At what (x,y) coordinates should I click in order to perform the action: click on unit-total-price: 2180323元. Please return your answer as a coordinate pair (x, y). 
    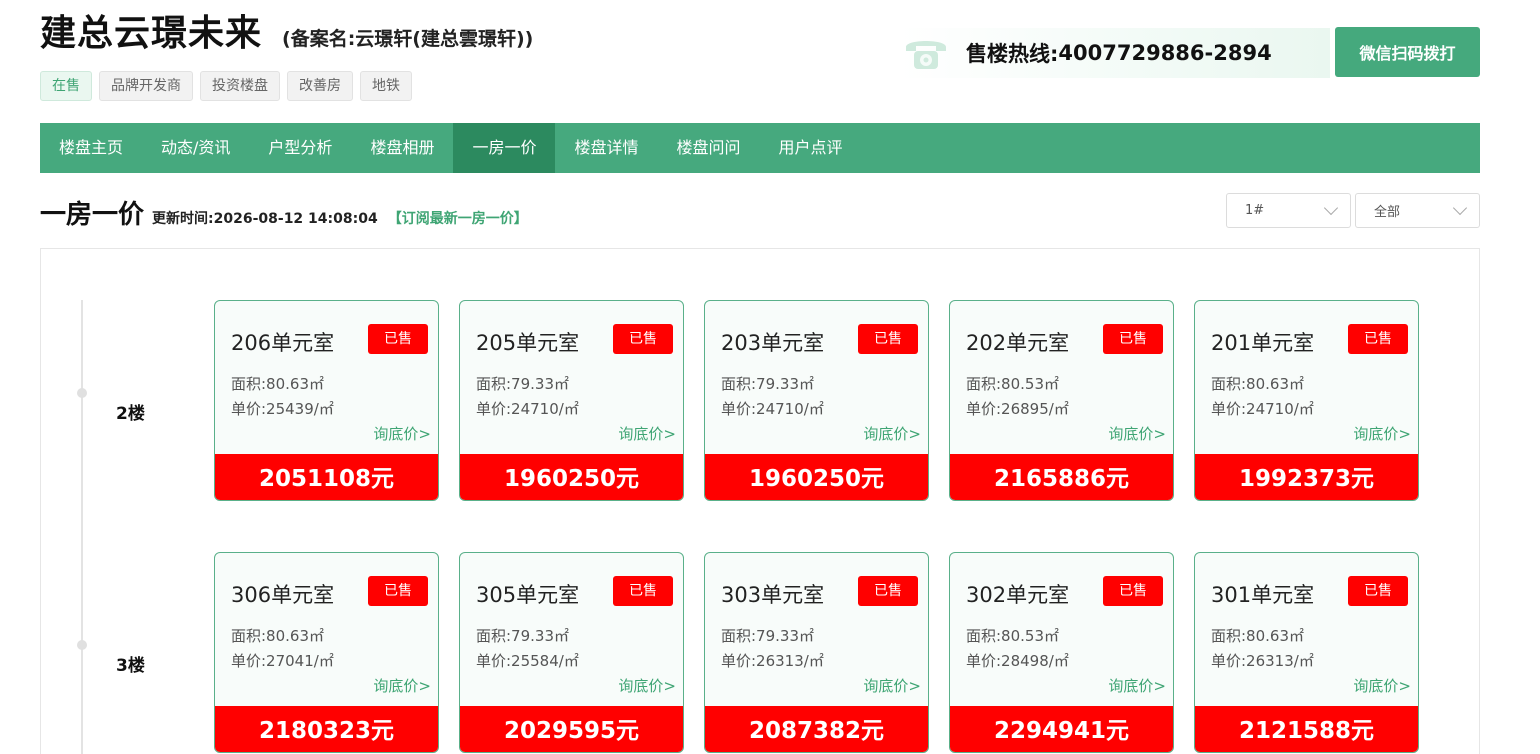
    Looking at the image, I should click on (326, 729).